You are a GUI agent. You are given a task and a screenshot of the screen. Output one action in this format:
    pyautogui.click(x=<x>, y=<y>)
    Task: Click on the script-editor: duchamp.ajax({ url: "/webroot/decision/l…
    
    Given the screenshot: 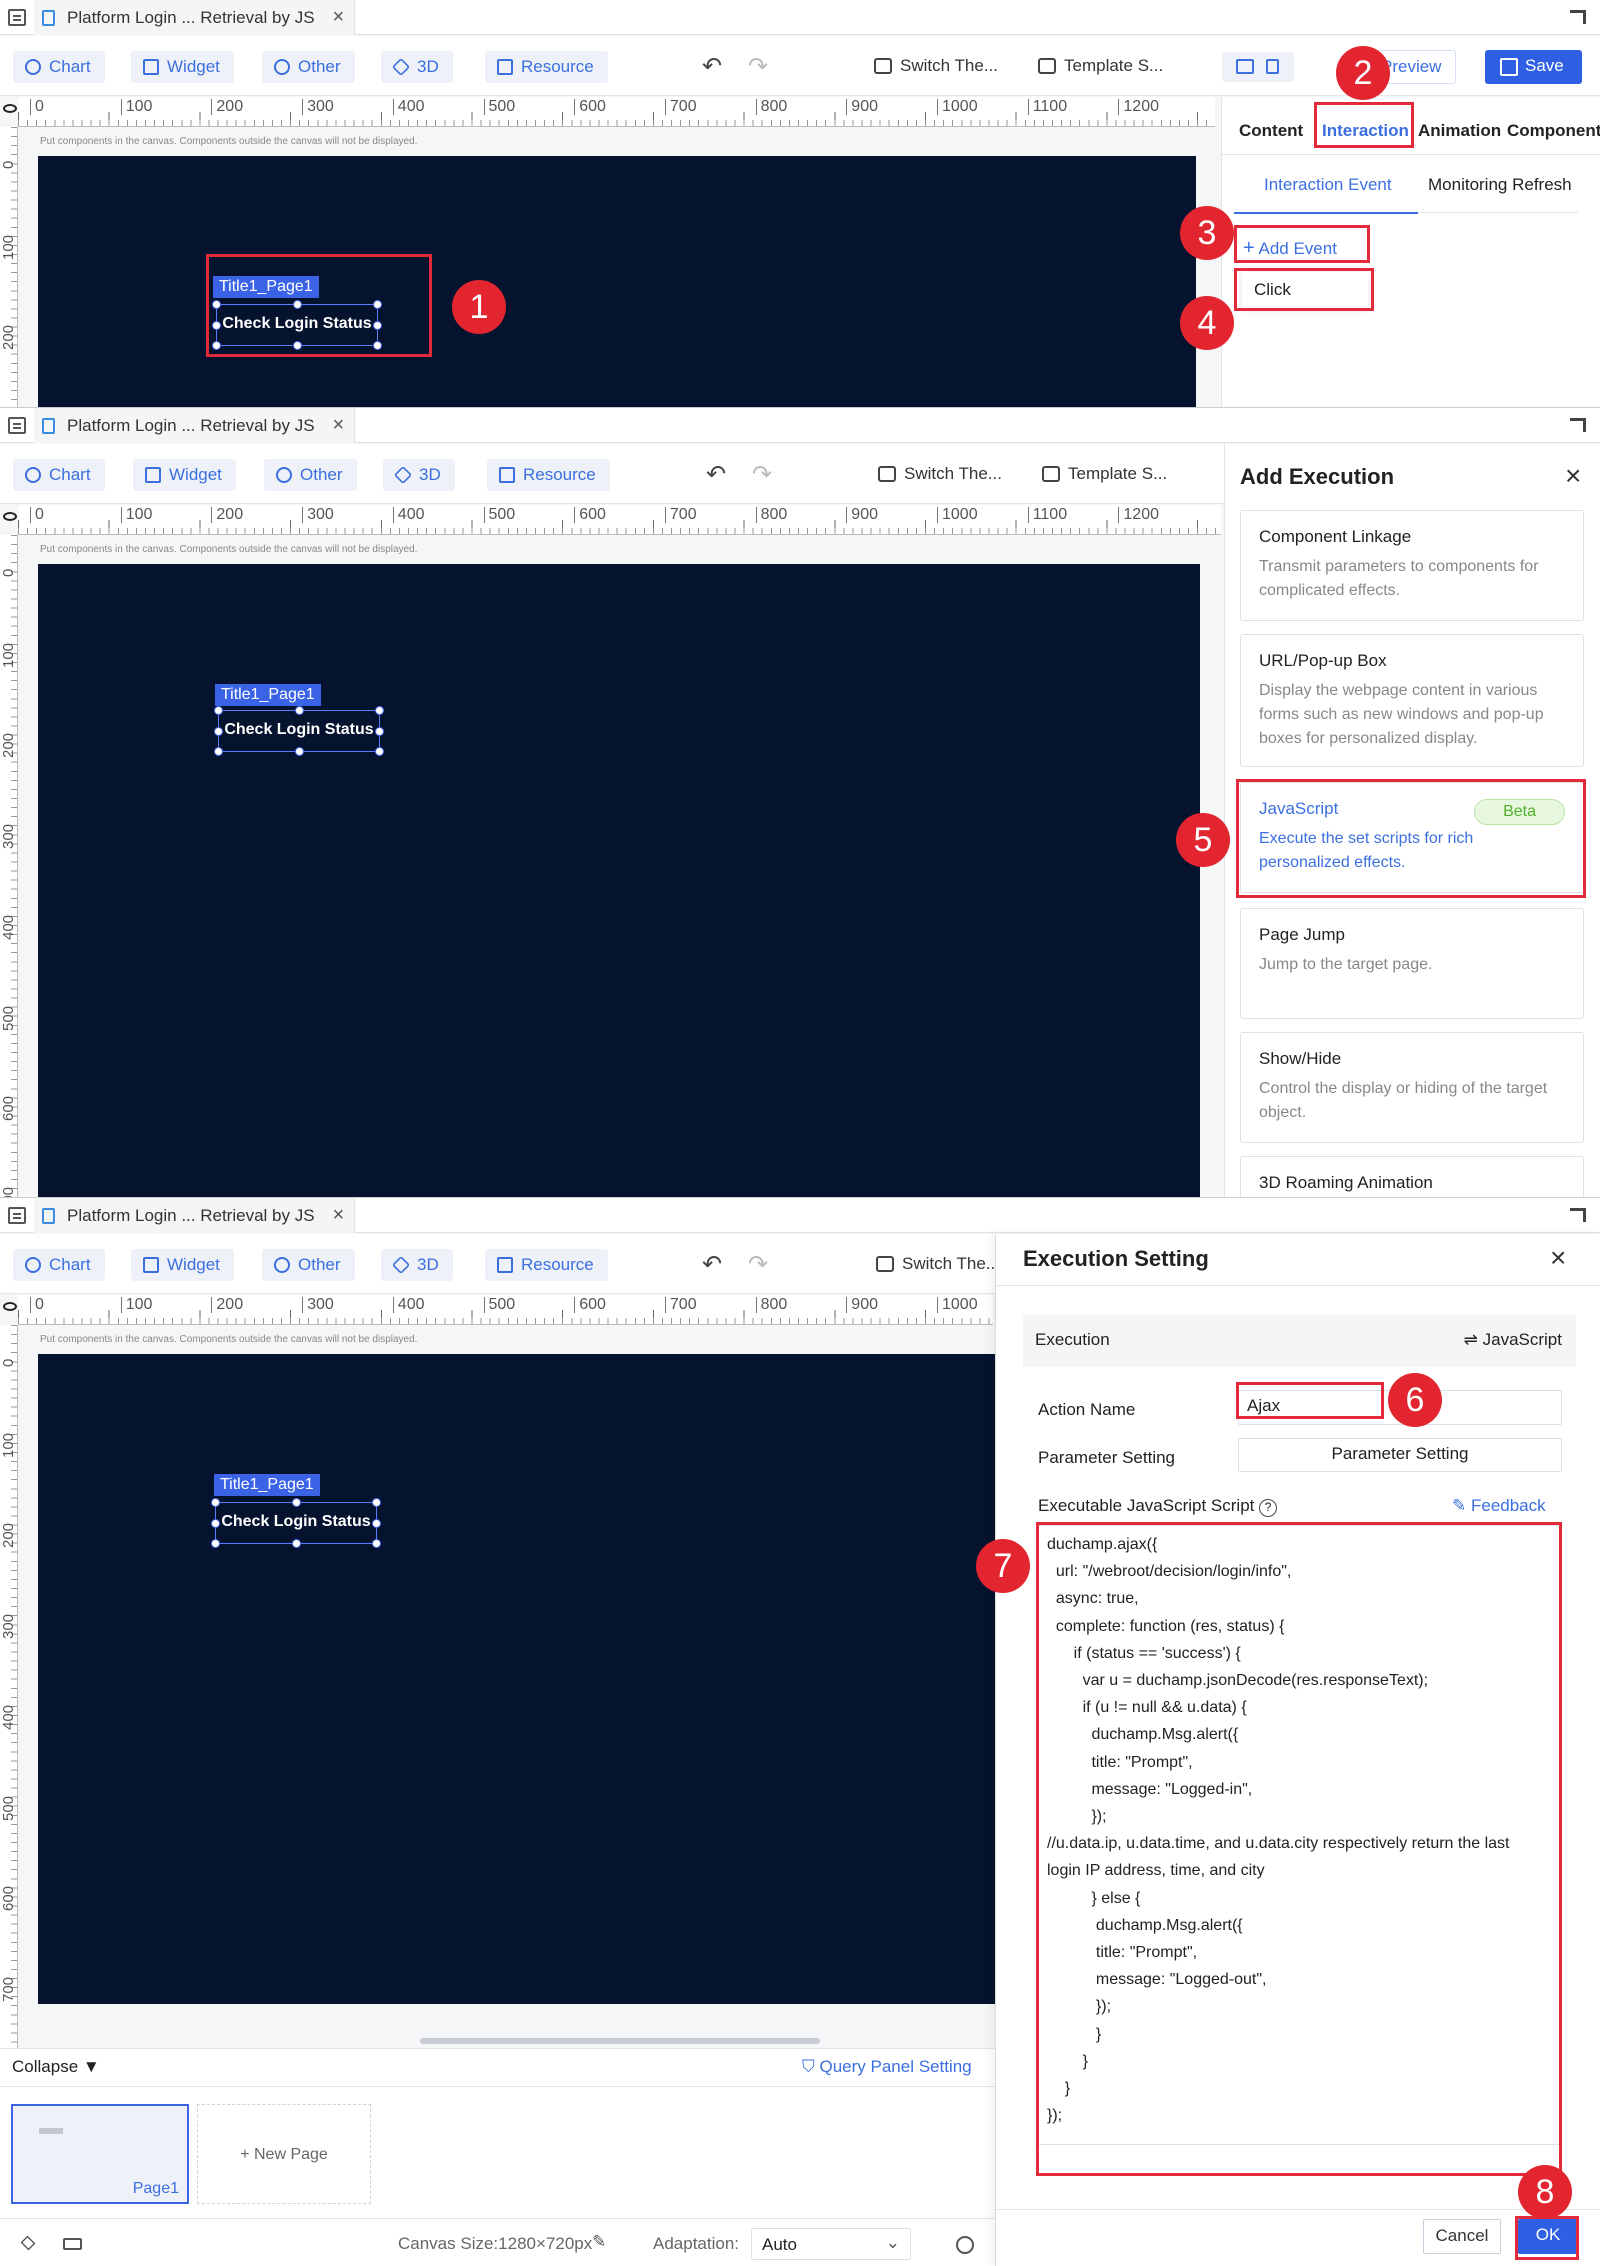 What is the action you would take?
    pyautogui.click(x=1300, y=1835)
    